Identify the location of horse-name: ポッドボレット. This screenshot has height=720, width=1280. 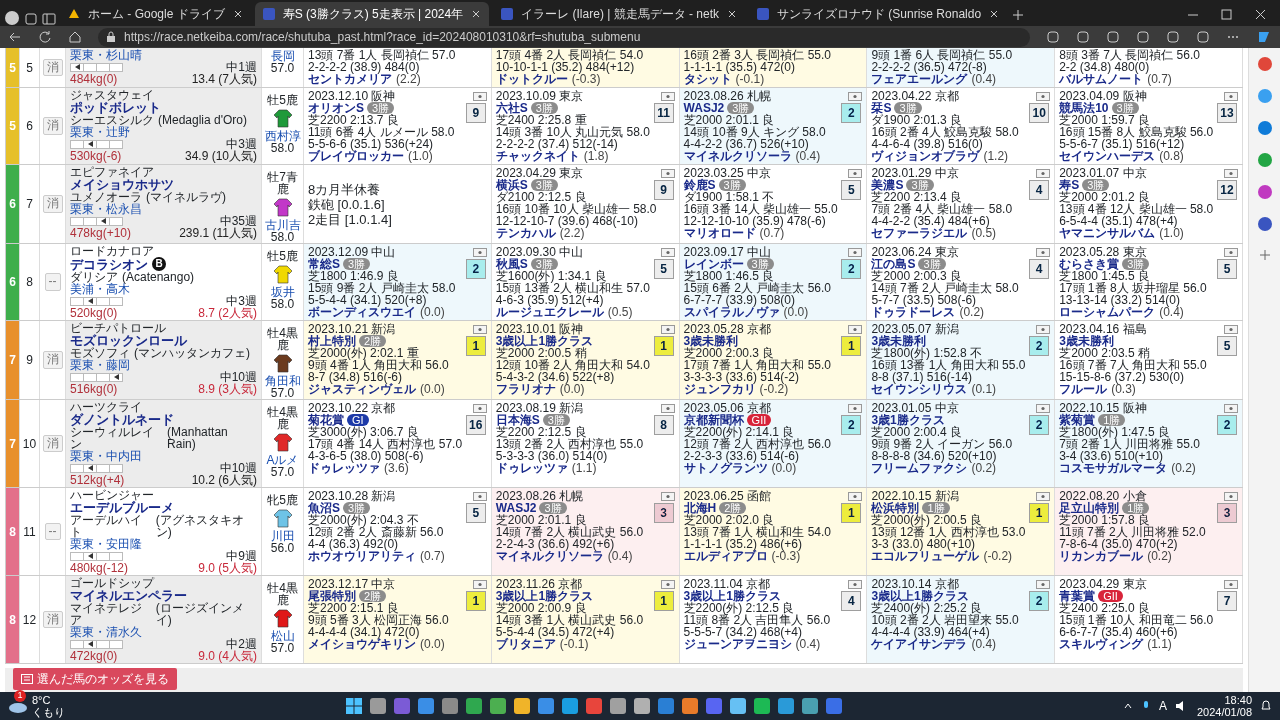
(115, 107).